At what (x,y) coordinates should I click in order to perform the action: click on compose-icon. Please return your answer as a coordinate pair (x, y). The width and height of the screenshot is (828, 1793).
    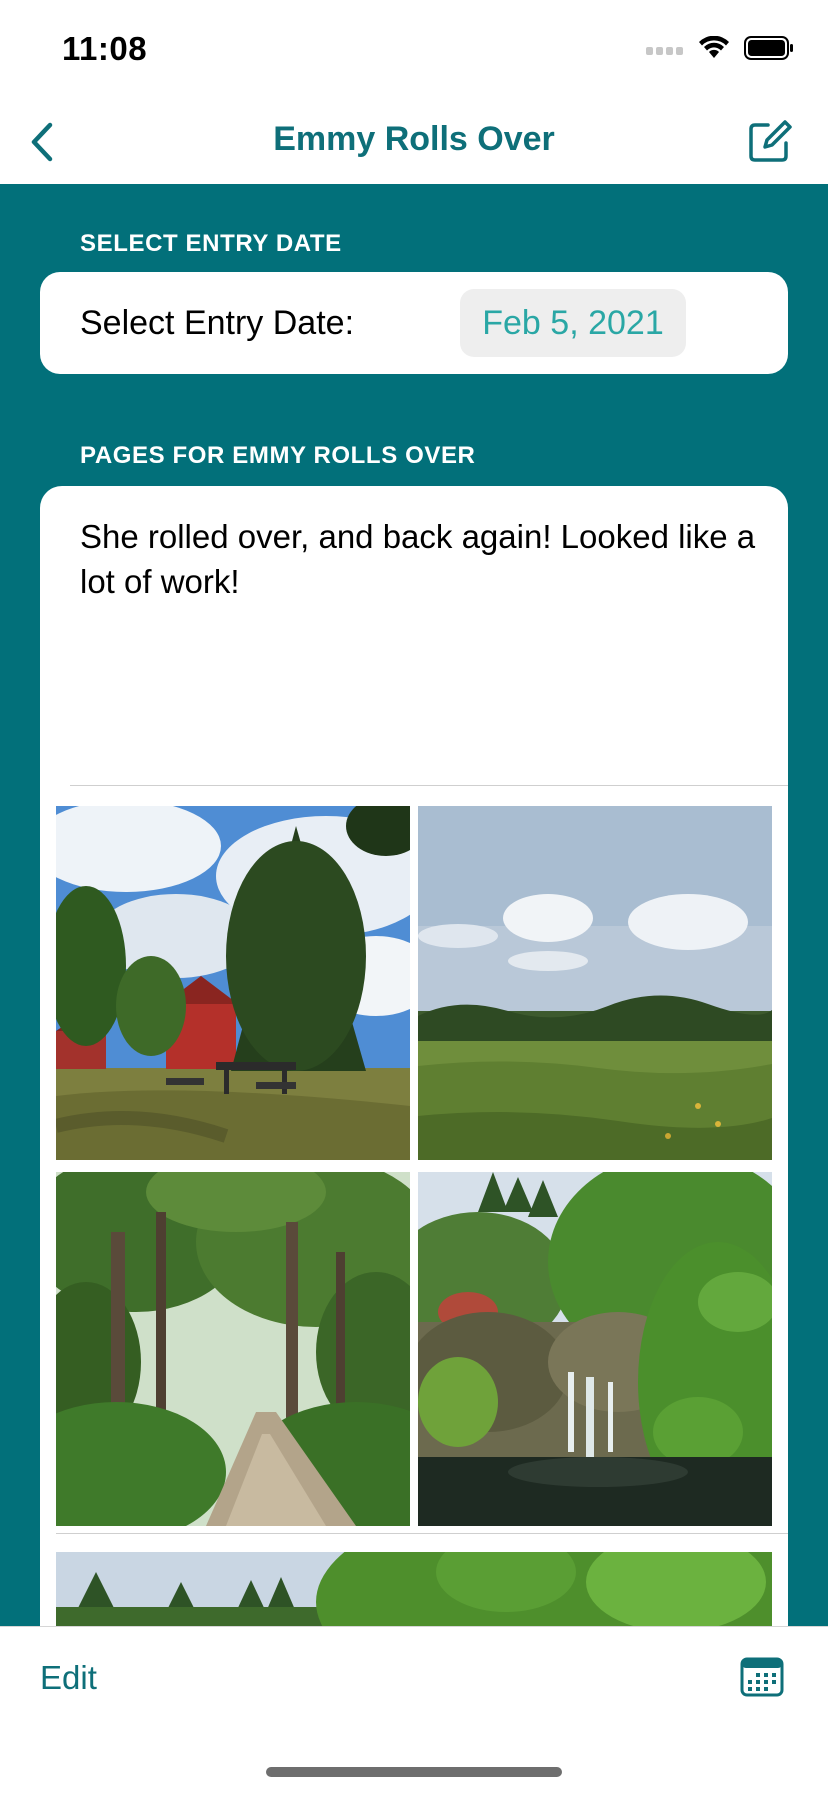
    Looking at the image, I should click on (770, 141).